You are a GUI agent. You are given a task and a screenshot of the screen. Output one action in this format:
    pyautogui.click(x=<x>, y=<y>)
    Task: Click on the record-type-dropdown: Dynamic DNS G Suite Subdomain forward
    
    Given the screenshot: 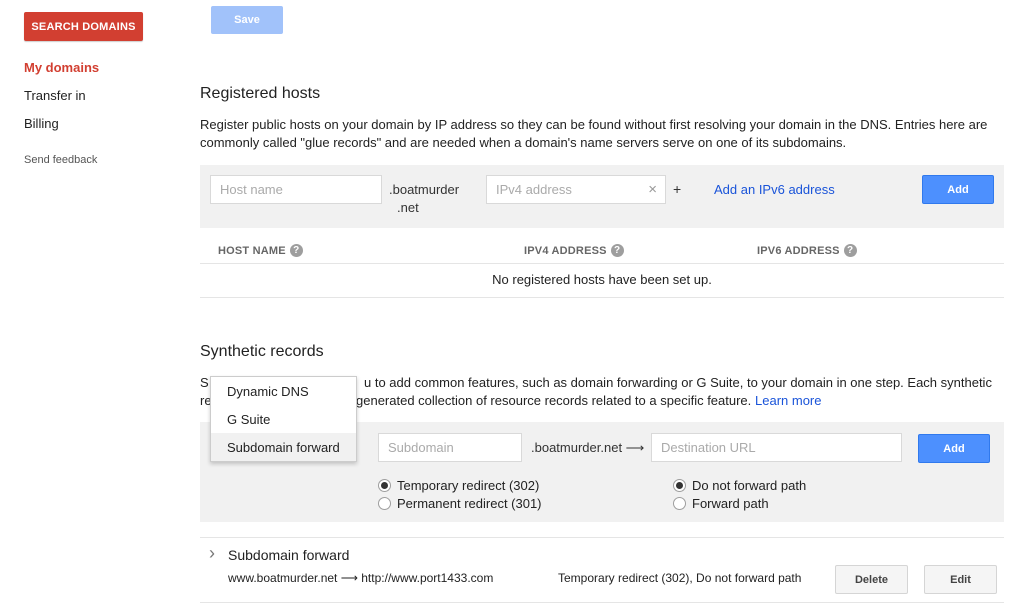 What is the action you would take?
    pyautogui.click(x=283, y=419)
    